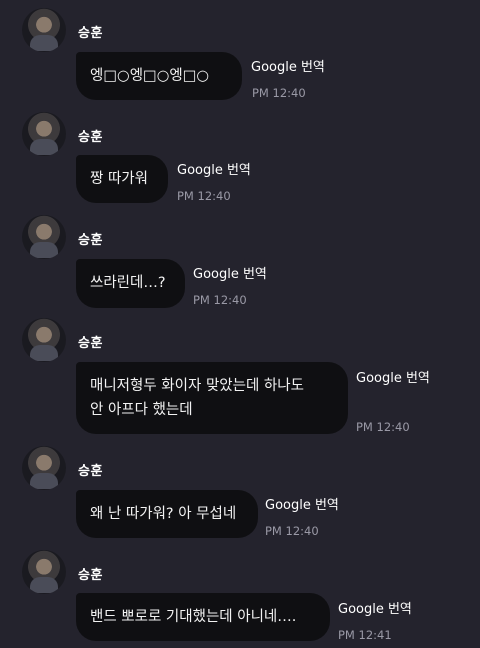  I want to click on message-bubble: 밴드 뽀로로 기대했는데 아니네…., so click(203, 617).